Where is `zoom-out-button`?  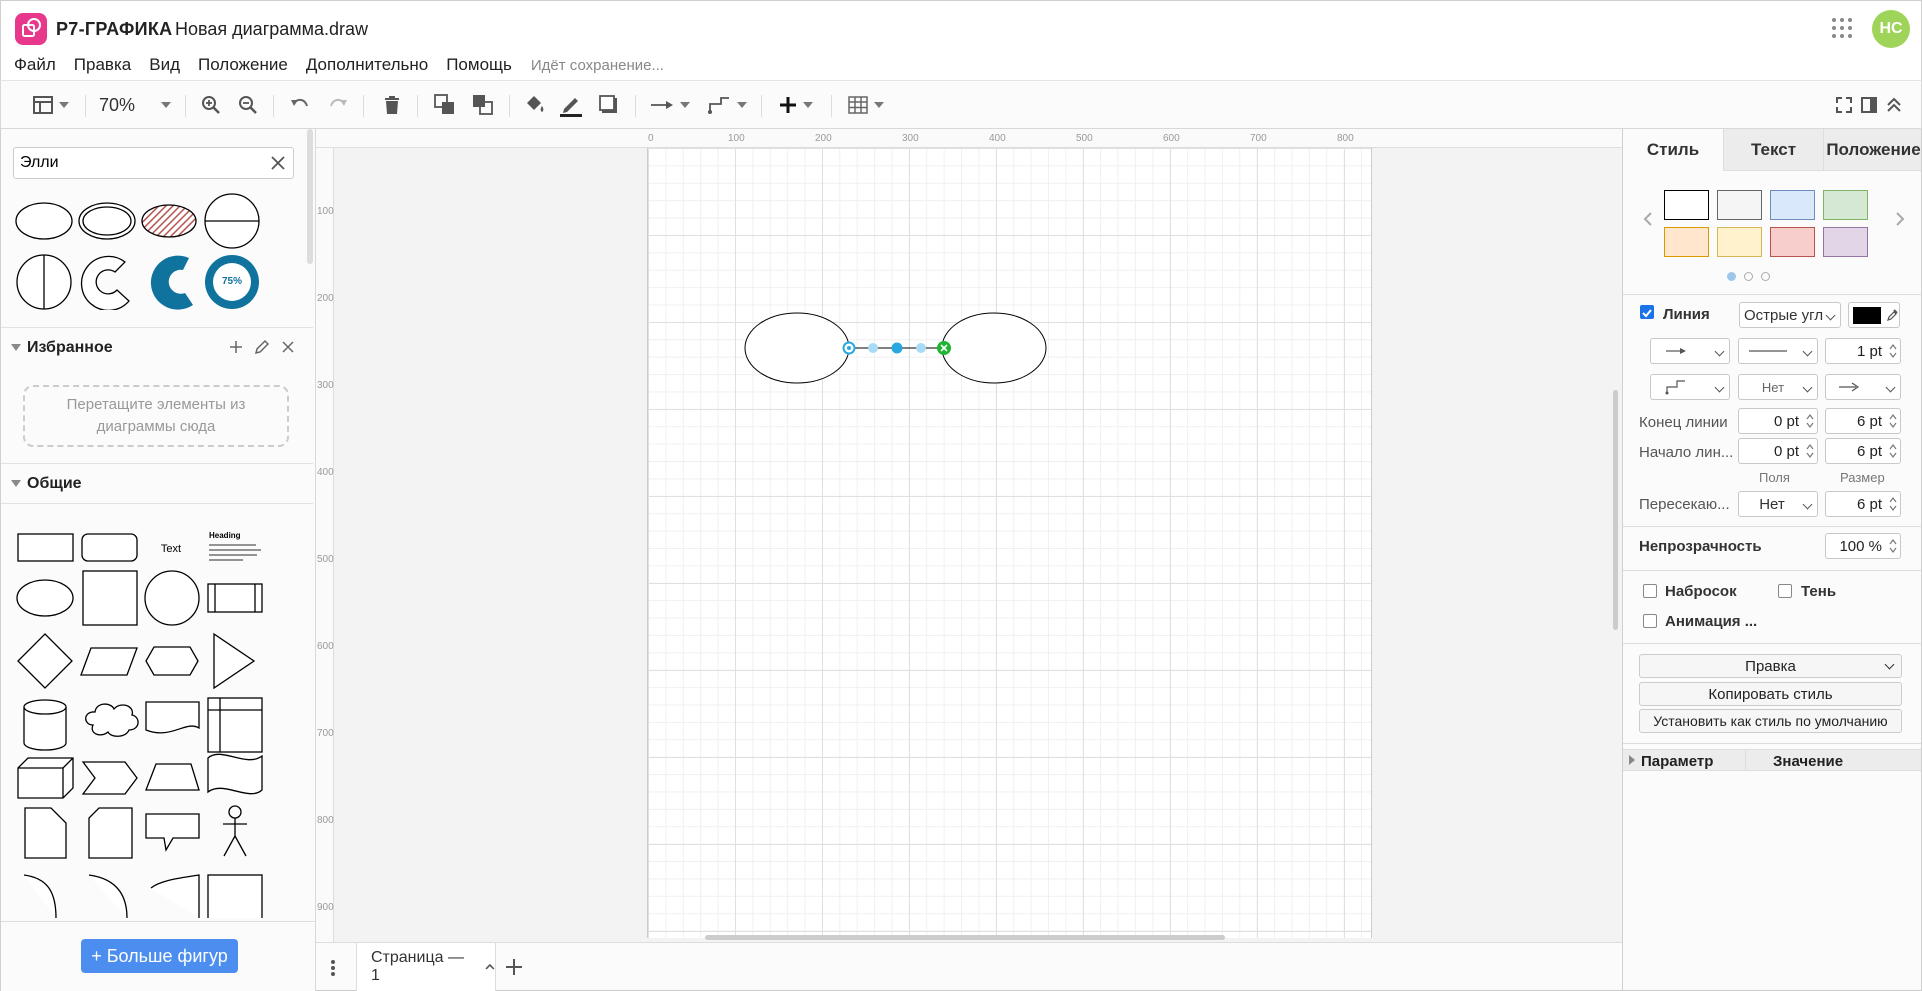 zoom-out-button is located at coordinates (248, 105).